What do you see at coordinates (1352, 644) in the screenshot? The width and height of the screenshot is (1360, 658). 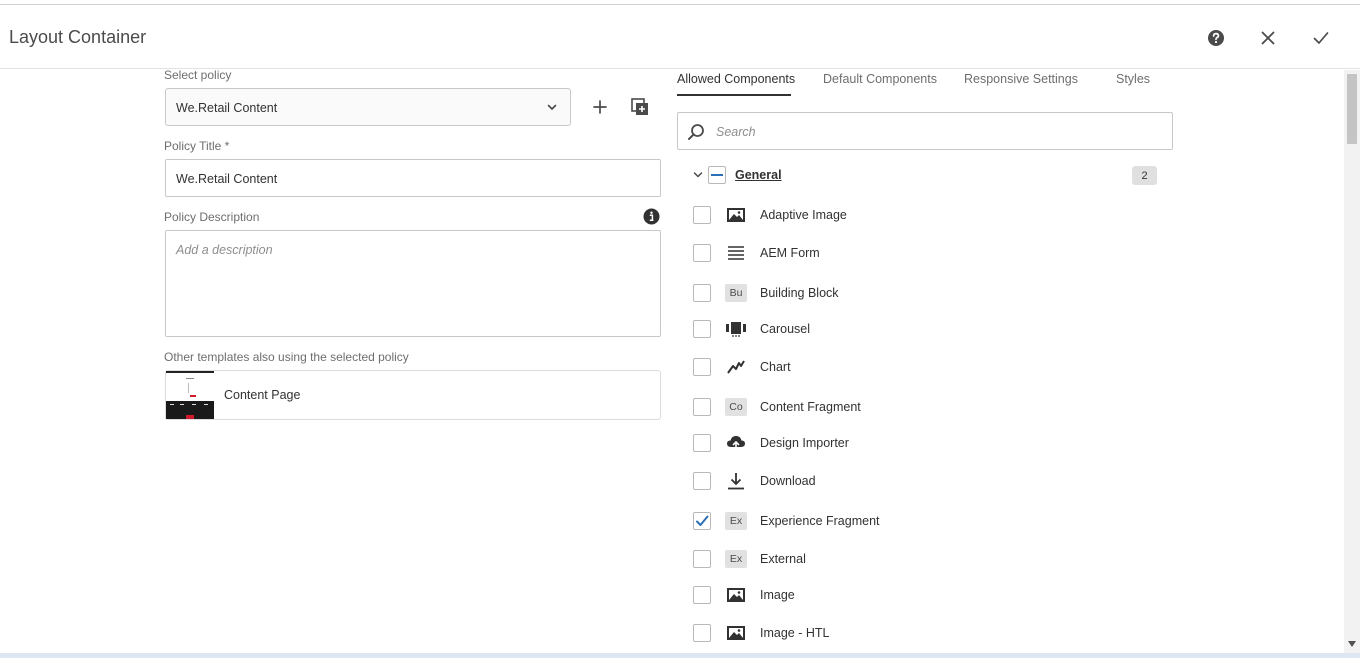 I see `scroll-down-arrow-icon` at bounding box center [1352, 644].